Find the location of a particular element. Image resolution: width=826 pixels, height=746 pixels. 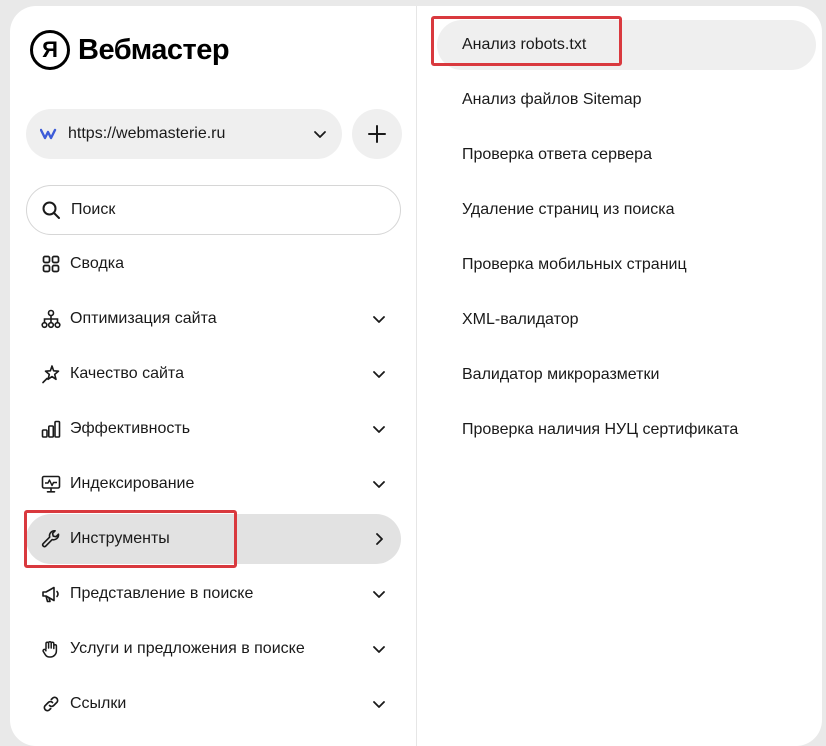

submenu-item-sitemap-analysis: Анализ файлов Sitemap is located at coordinates (626, 100).